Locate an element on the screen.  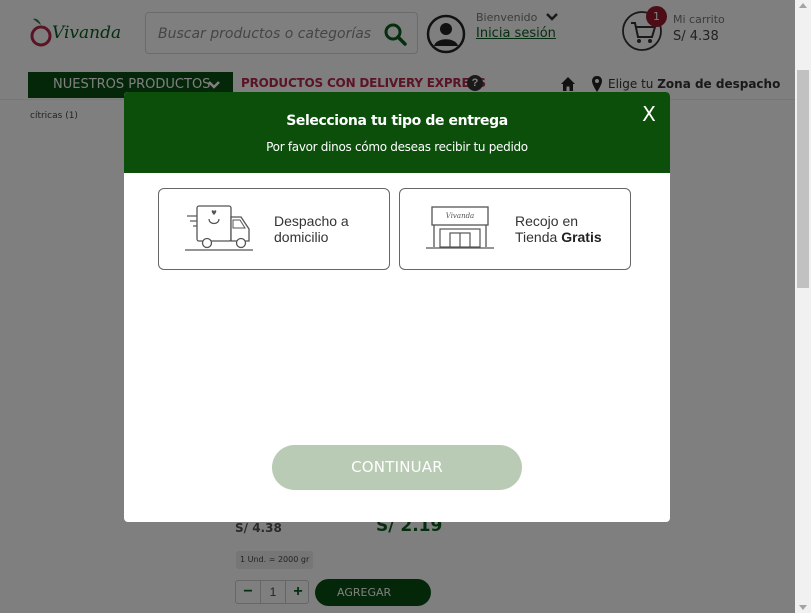
modal-title: Selecciona tu tipo de entrega is located at coordinates (397, 121).